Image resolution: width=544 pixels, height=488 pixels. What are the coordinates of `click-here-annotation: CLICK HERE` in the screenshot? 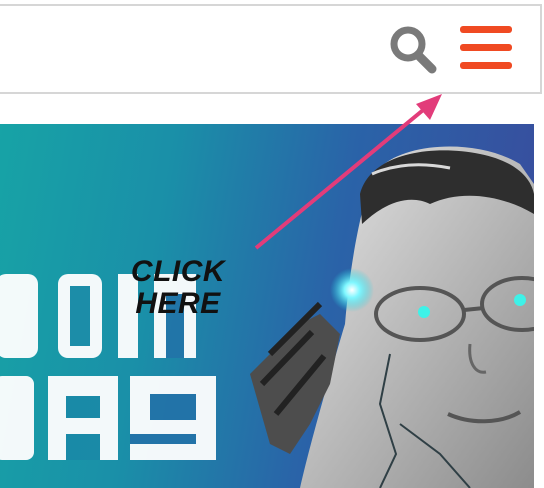 It's located at (178, 288).